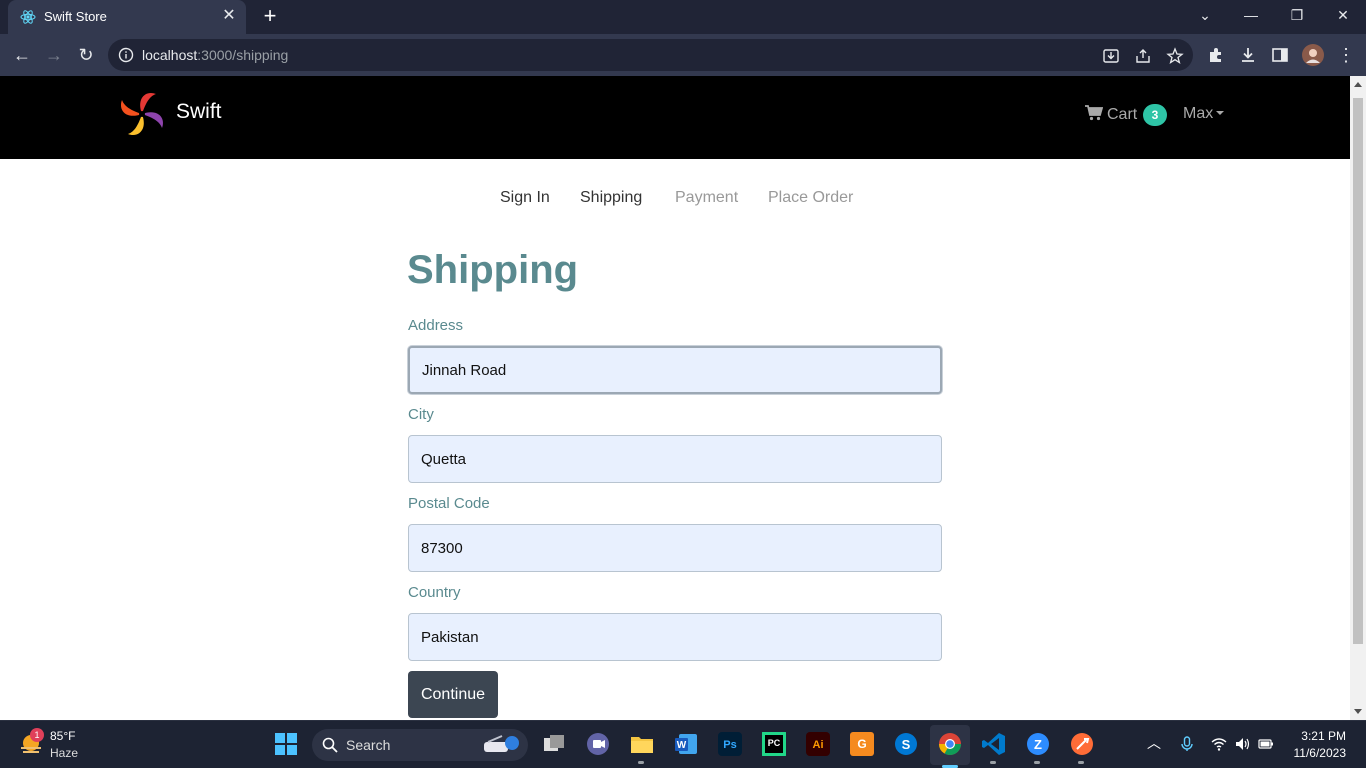 The width and height of the screenshot is (1366, 768). I want to click on vscode-icon, so click(994, 744).